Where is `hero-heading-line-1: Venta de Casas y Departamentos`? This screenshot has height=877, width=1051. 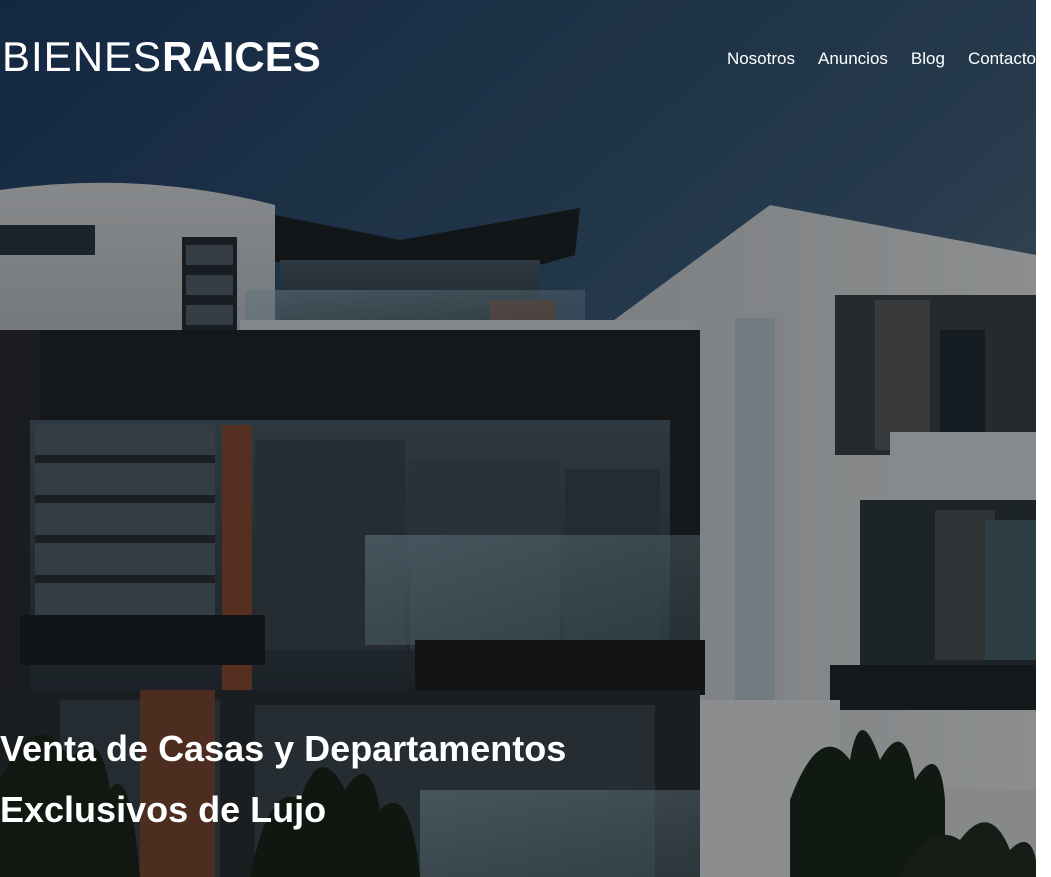 hero-heading-line-1: Venta de Casas y Departamentos is located at coordinates (283, 748).